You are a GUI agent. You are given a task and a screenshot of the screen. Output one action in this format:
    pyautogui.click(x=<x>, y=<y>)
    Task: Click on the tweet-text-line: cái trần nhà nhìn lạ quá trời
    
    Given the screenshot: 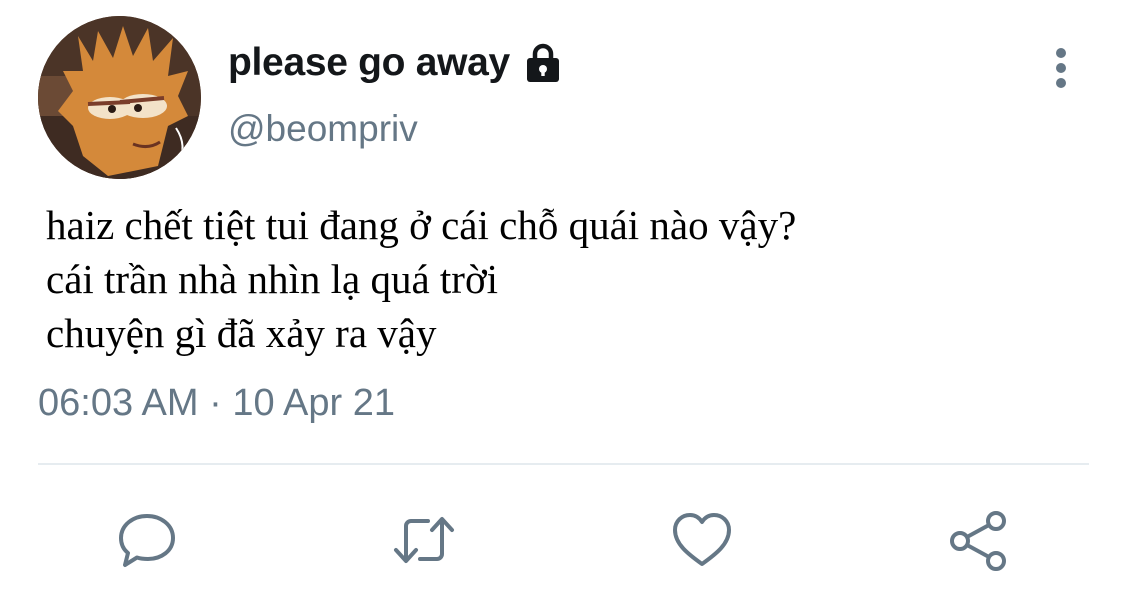 What is the action you would take?
    pyautogui.click(x=272, y=279)
    